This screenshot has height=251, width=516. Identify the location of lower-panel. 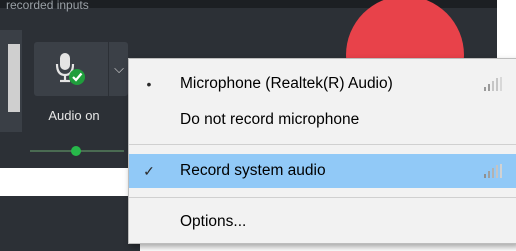
(70, 223).